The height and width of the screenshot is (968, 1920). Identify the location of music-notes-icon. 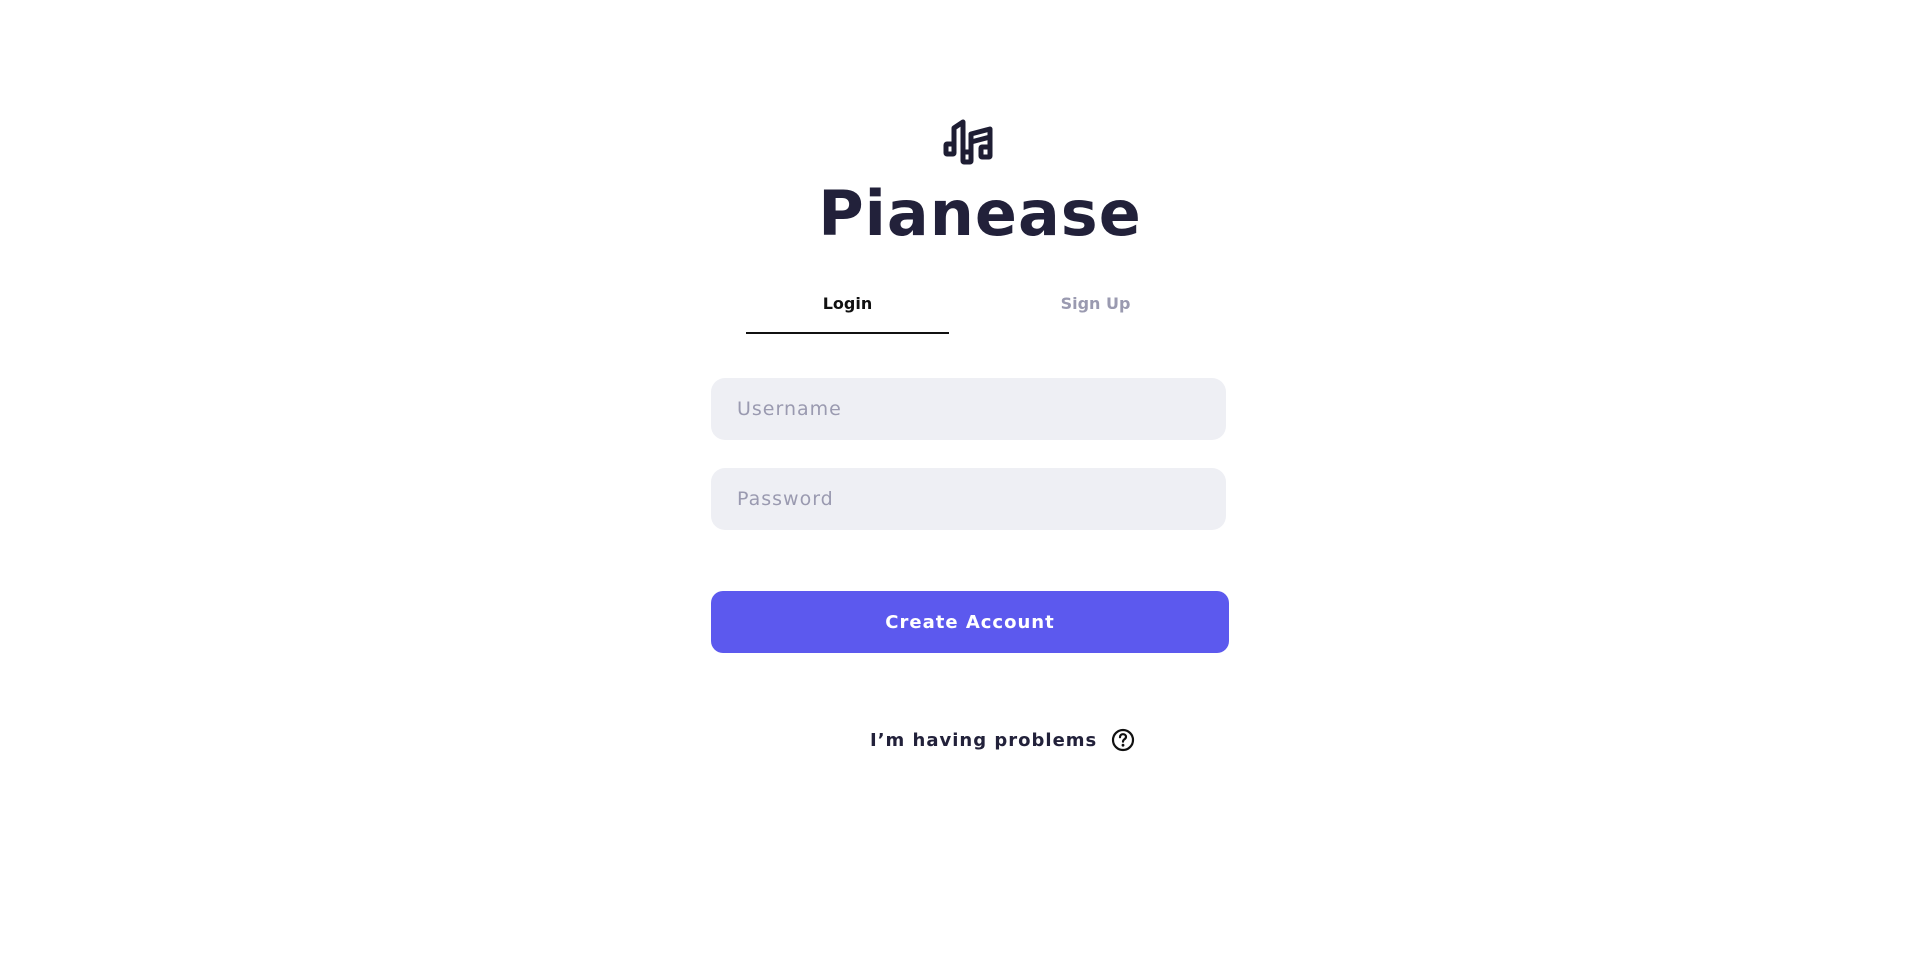
(968, 142).